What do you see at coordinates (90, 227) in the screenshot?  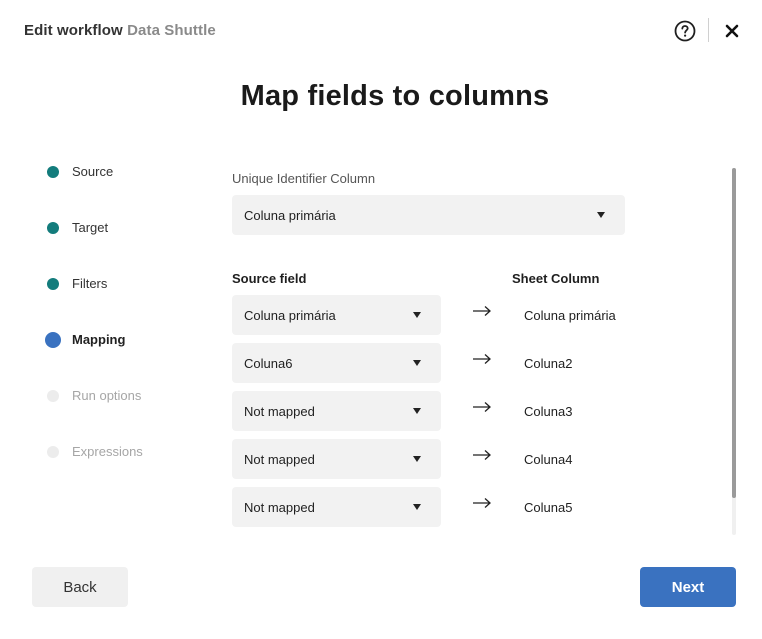 I see `step-label: Target` at bounding box center [90, 227].